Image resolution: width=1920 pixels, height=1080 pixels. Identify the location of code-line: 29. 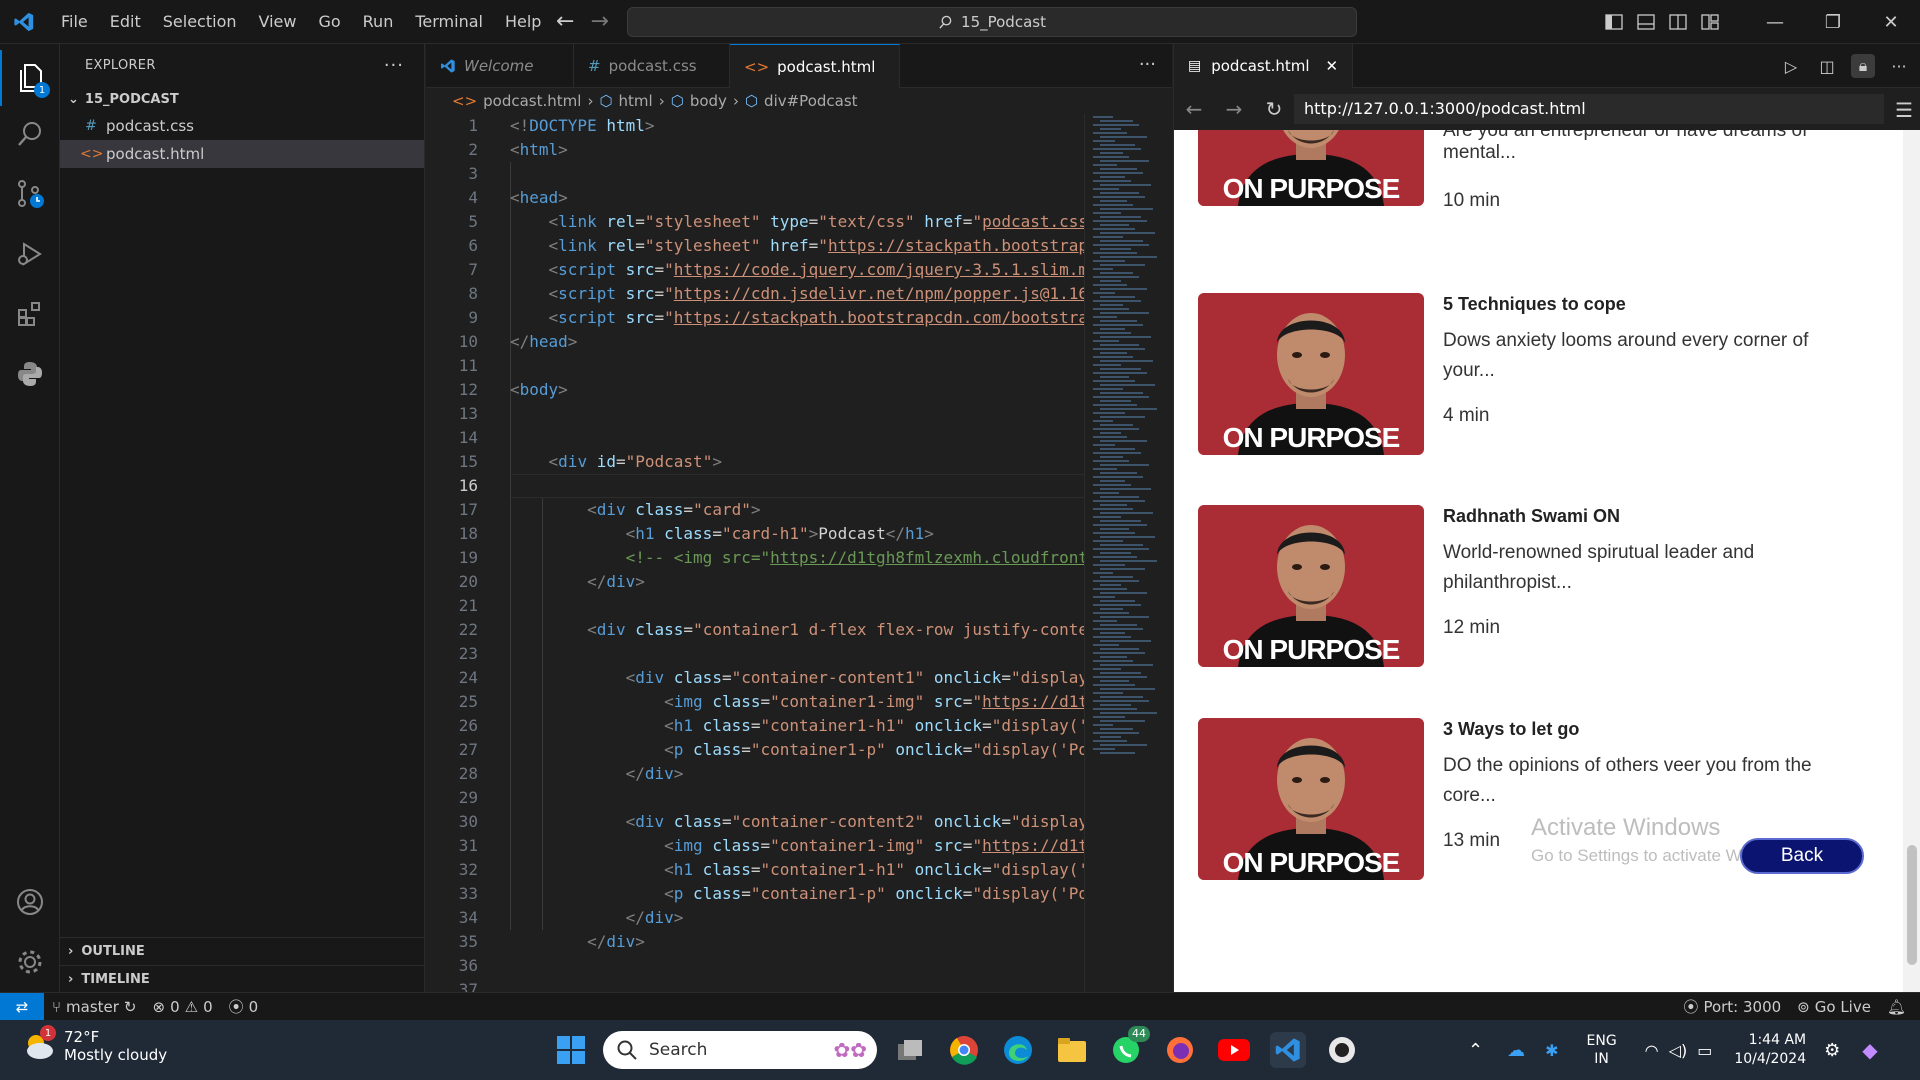
(755, 798).